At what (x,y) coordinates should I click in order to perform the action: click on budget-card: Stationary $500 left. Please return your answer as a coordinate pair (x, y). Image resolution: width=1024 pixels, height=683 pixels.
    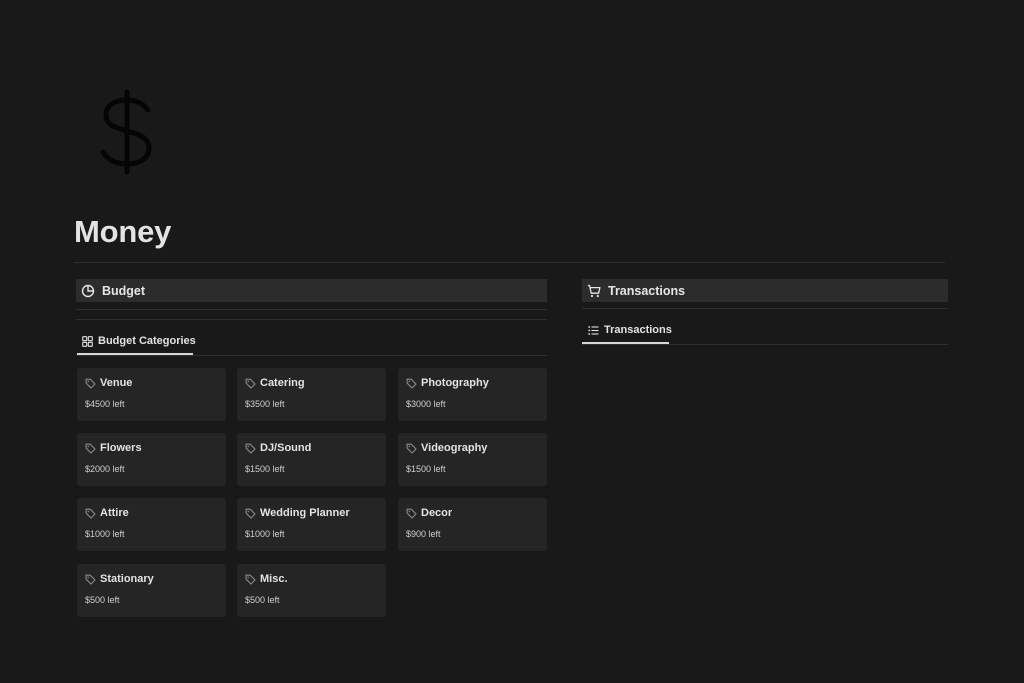
    Looking at the image, I should click on (151, 590).